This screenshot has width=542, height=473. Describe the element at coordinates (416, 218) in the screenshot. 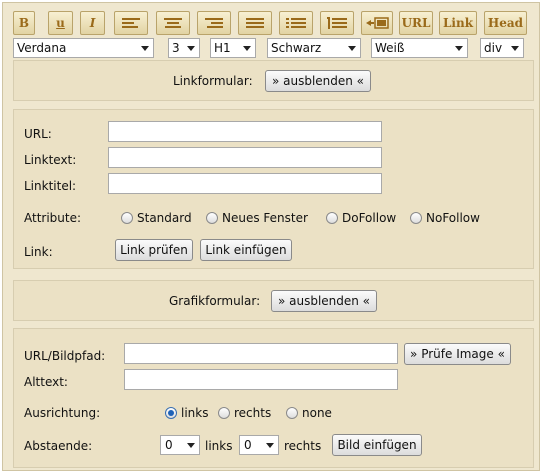

I see `attr-nofollow-radio` at that location.